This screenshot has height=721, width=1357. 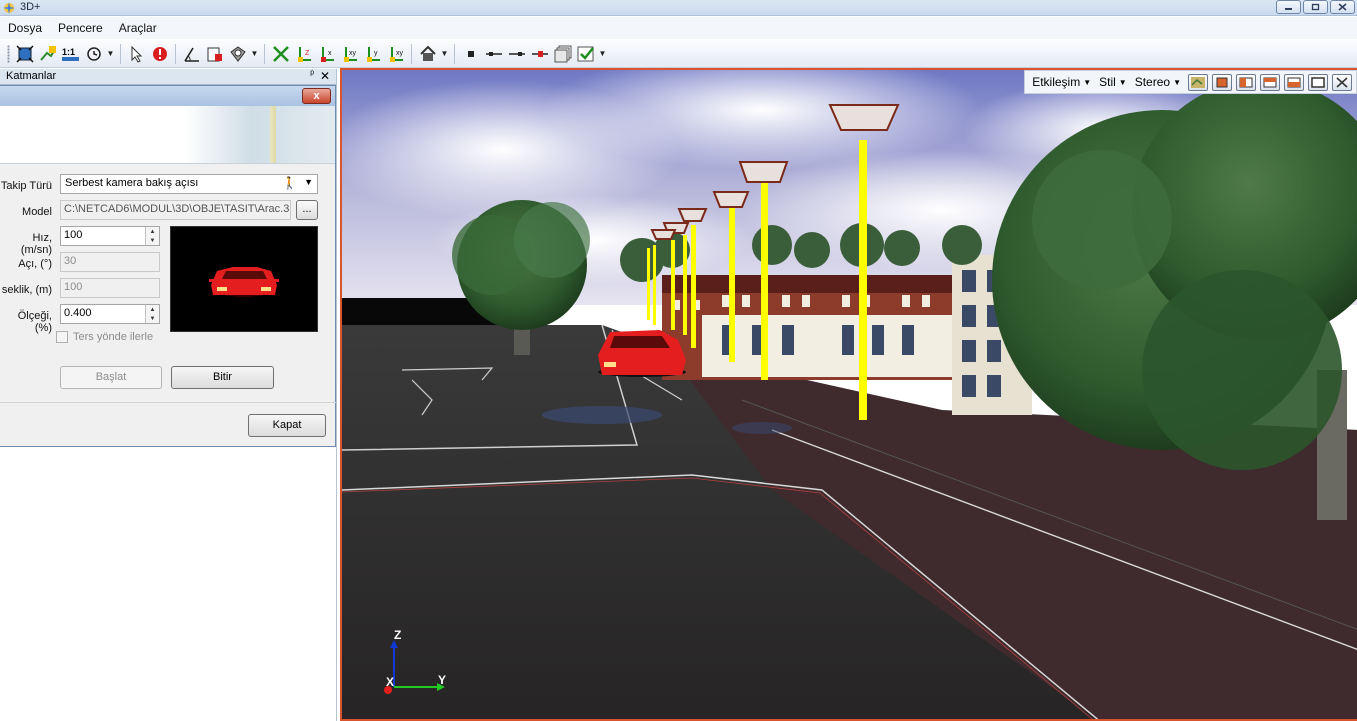 I want to click on move-xz-icon: xy, so click(x=395, y=54).